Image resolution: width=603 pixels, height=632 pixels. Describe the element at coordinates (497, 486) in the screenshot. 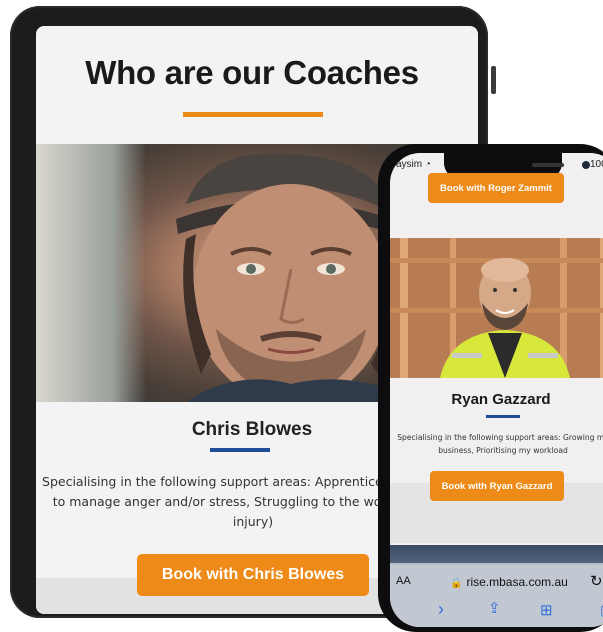

I see `book-ryan-button: Book with Ryan Gazzard` at that location.